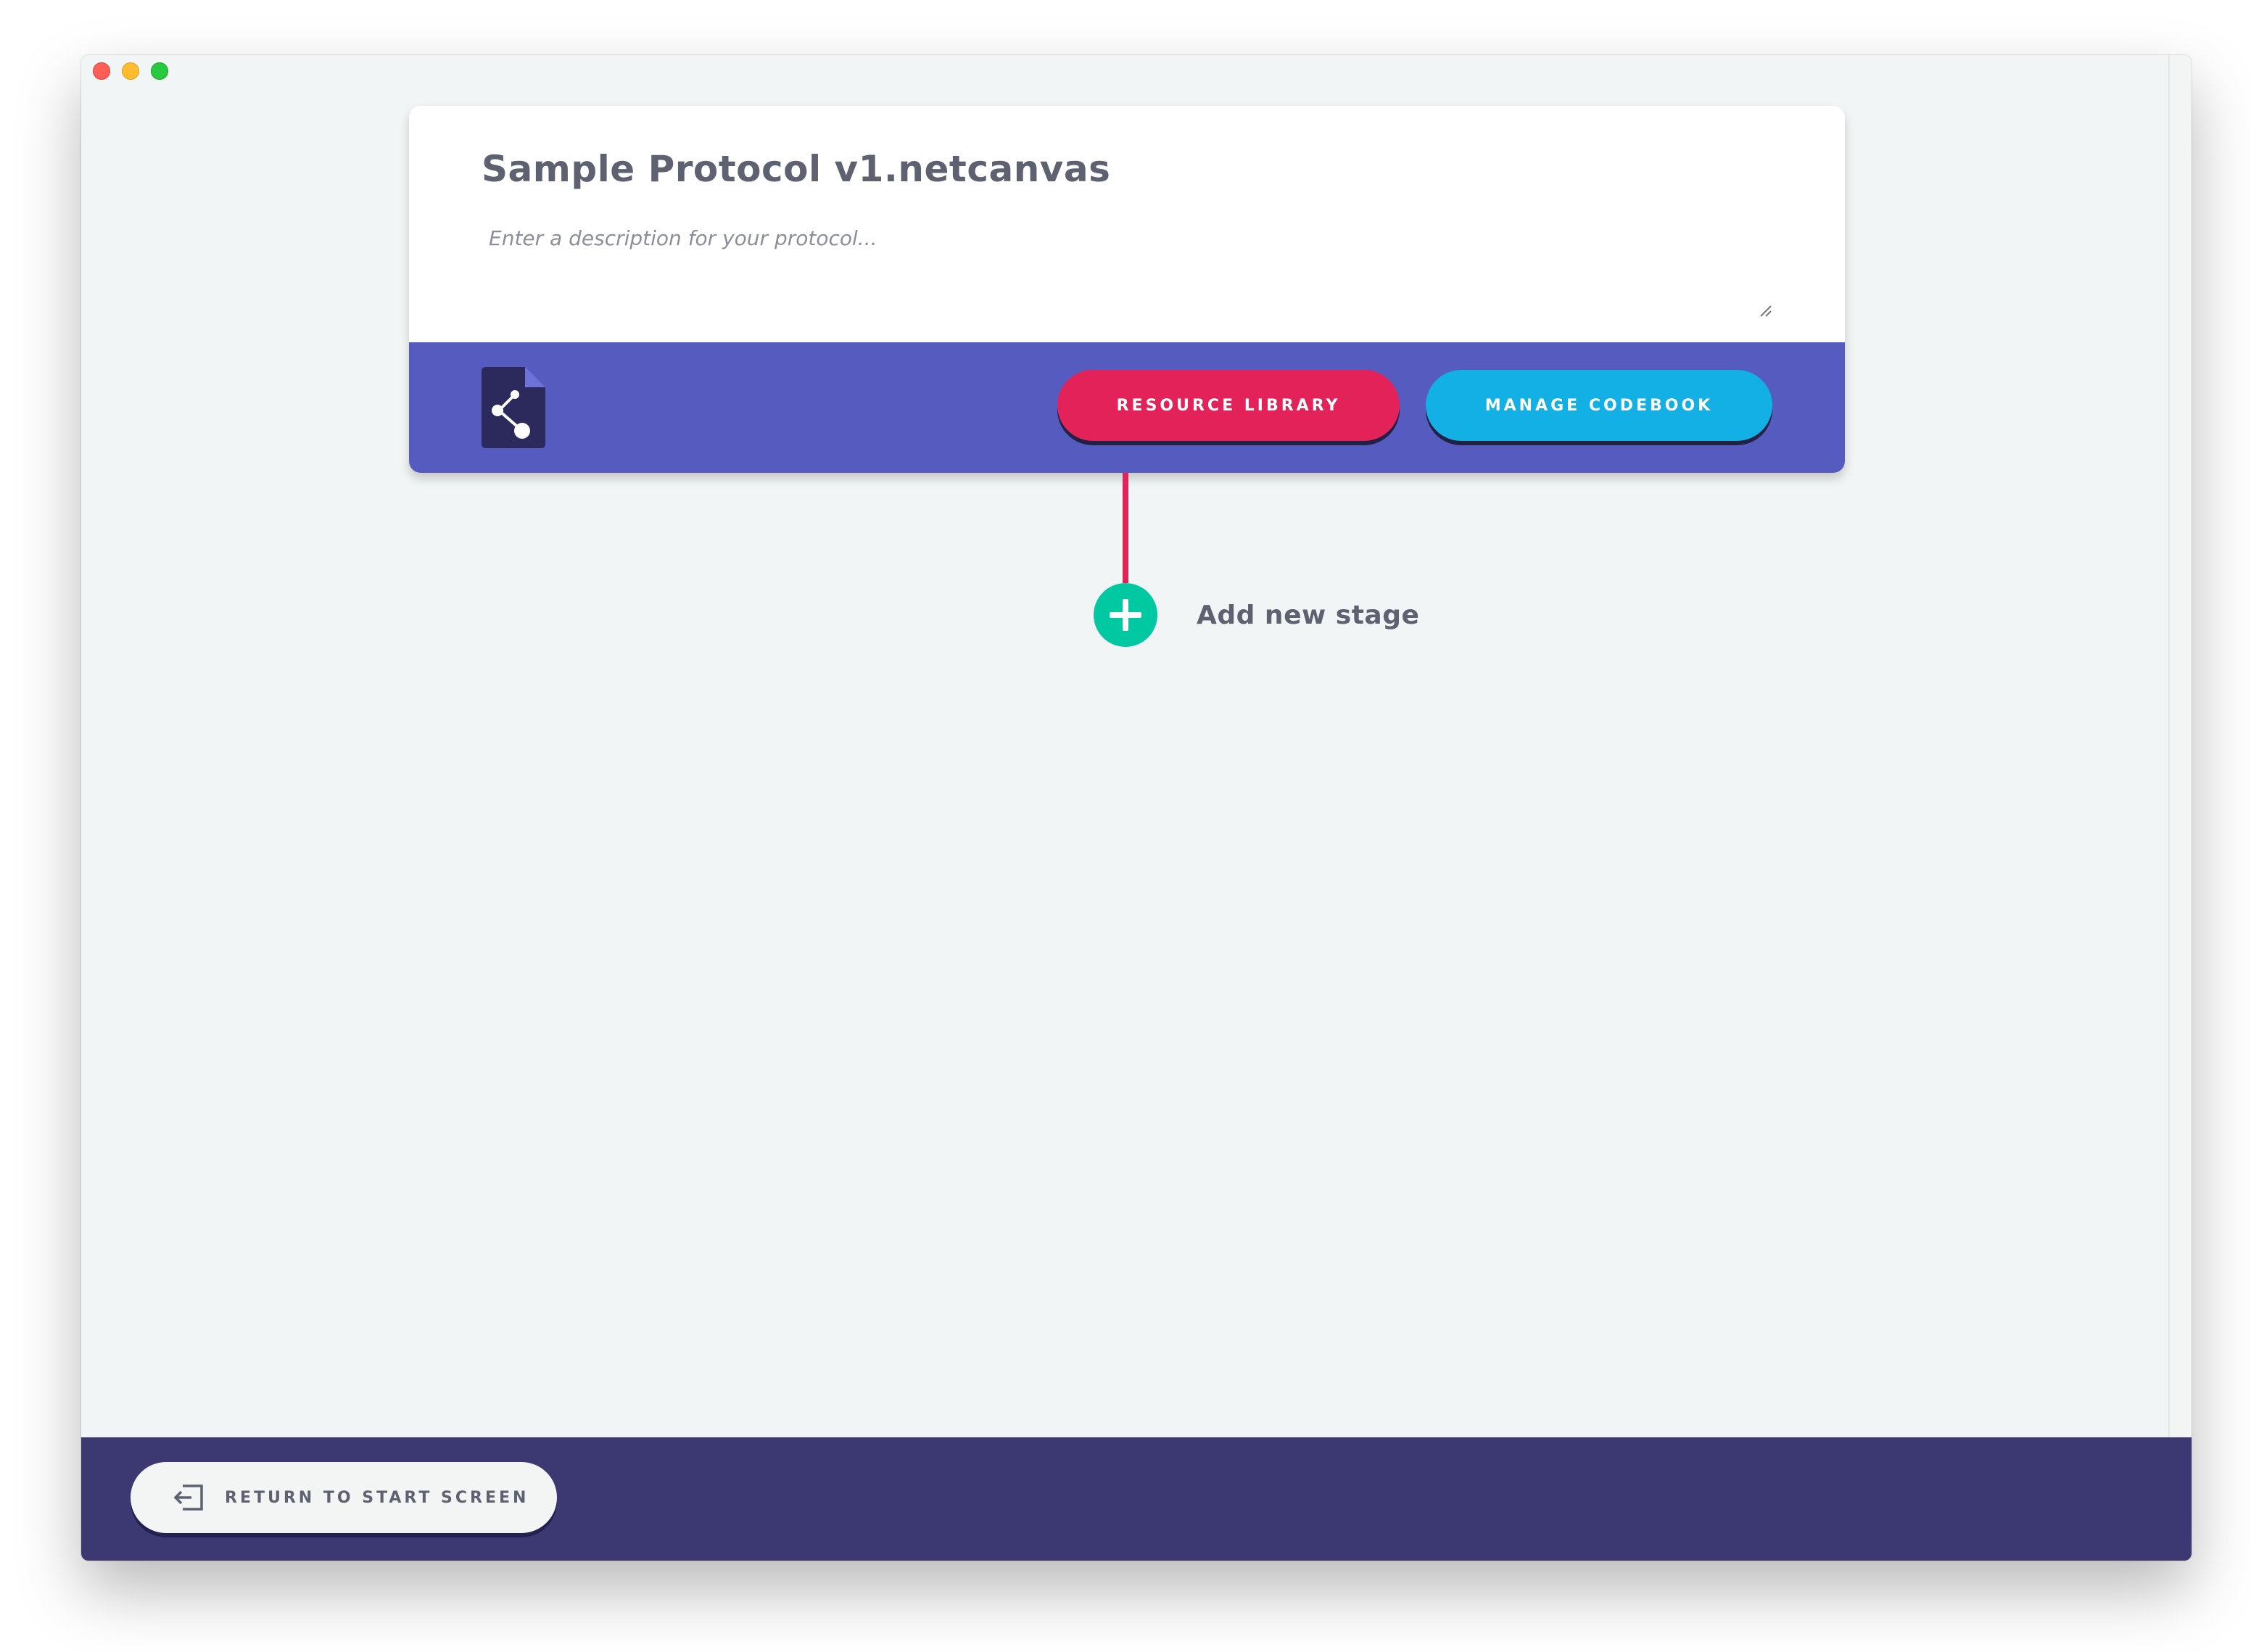 The height and width of the screenshot is (1652, 2251). What do you see at coordinates (188, 1497) in the screenshot?
I see `exit-icon` at bounding box center [188, 1497].